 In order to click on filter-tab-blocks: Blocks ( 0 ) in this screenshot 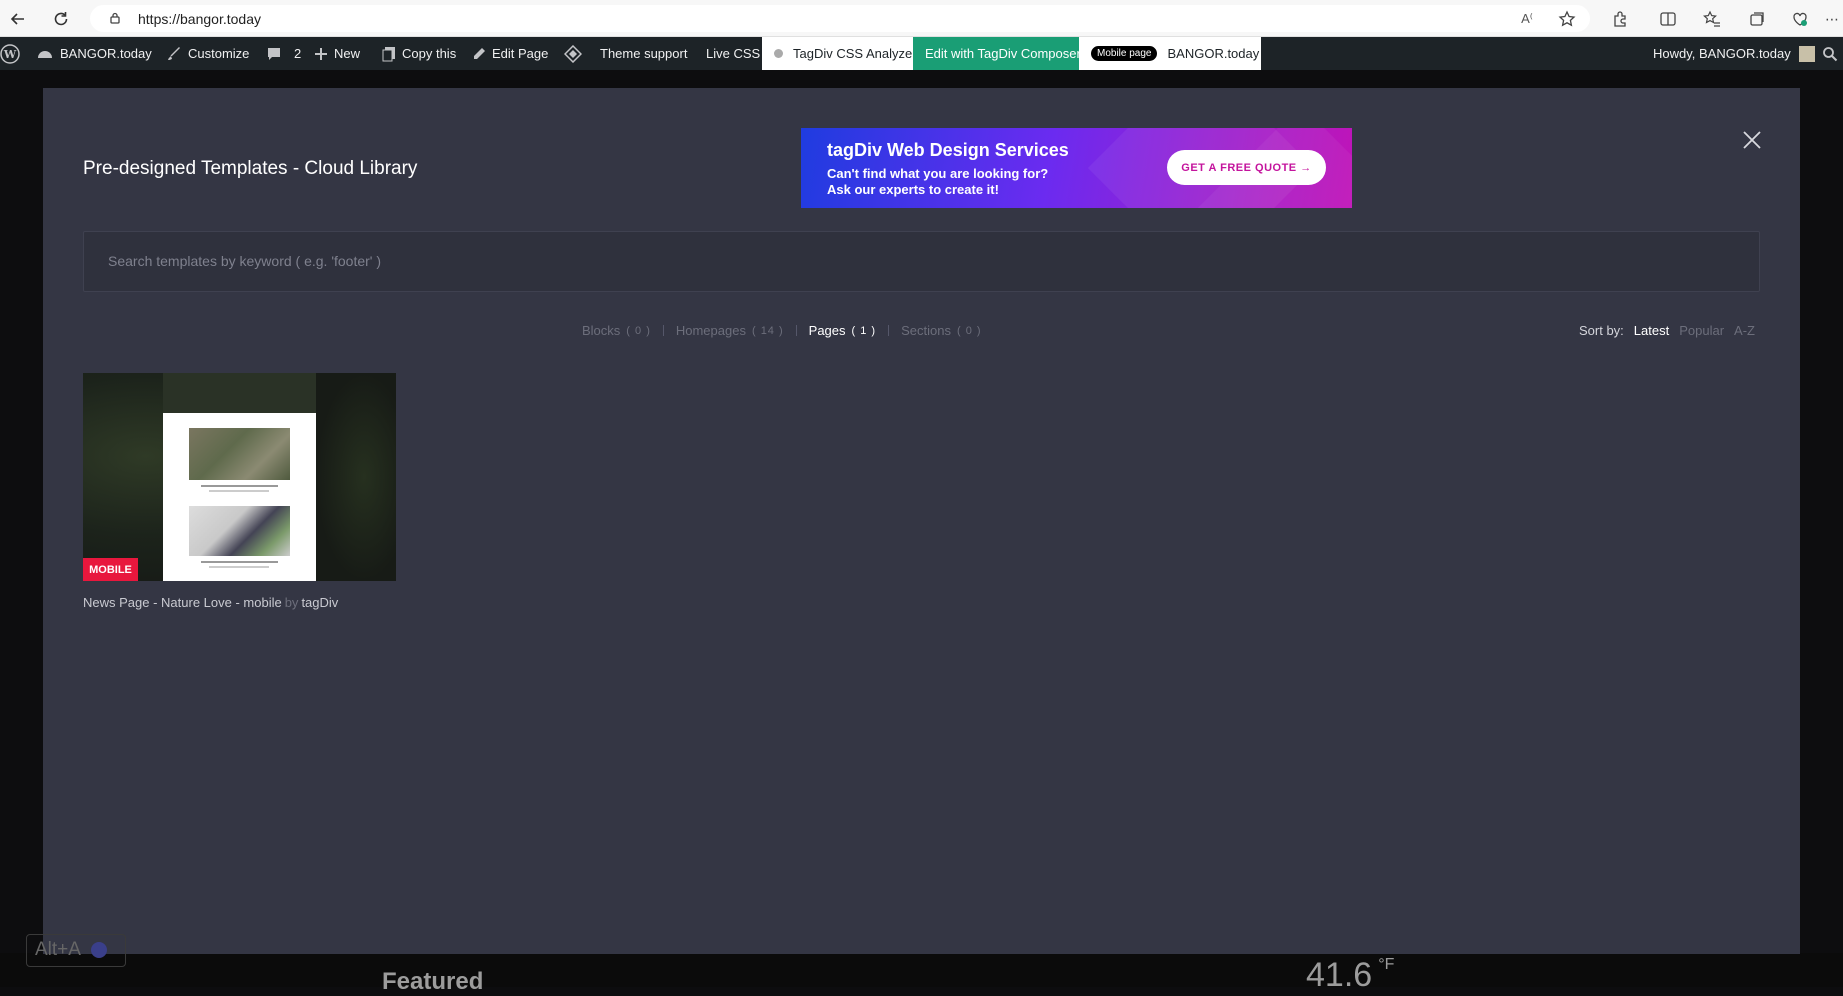, I will do `click(616, 330)`.